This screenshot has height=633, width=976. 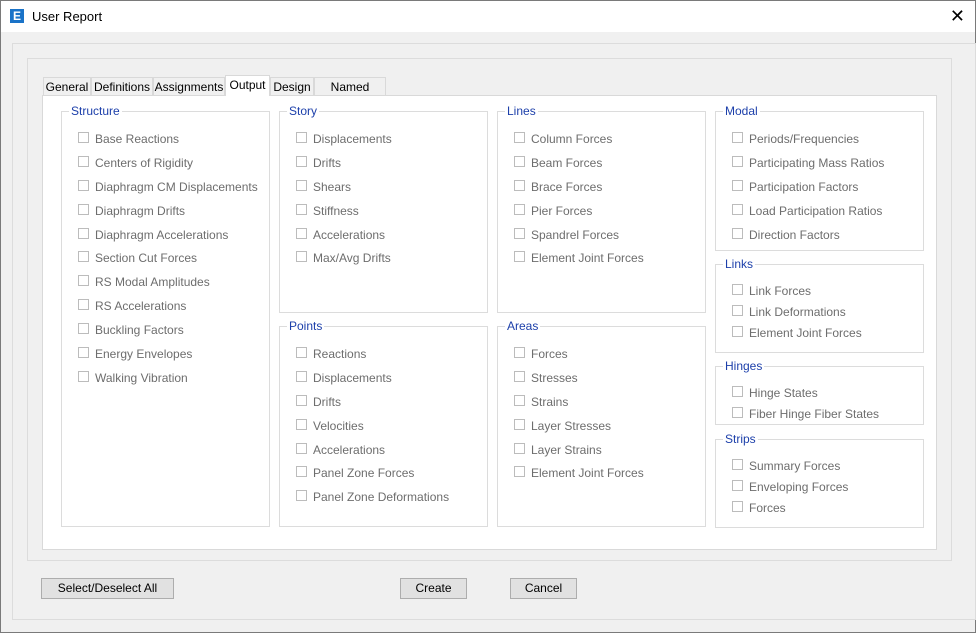 I want to click on tab-definitions: Definitions, so click(x=122, y=86).